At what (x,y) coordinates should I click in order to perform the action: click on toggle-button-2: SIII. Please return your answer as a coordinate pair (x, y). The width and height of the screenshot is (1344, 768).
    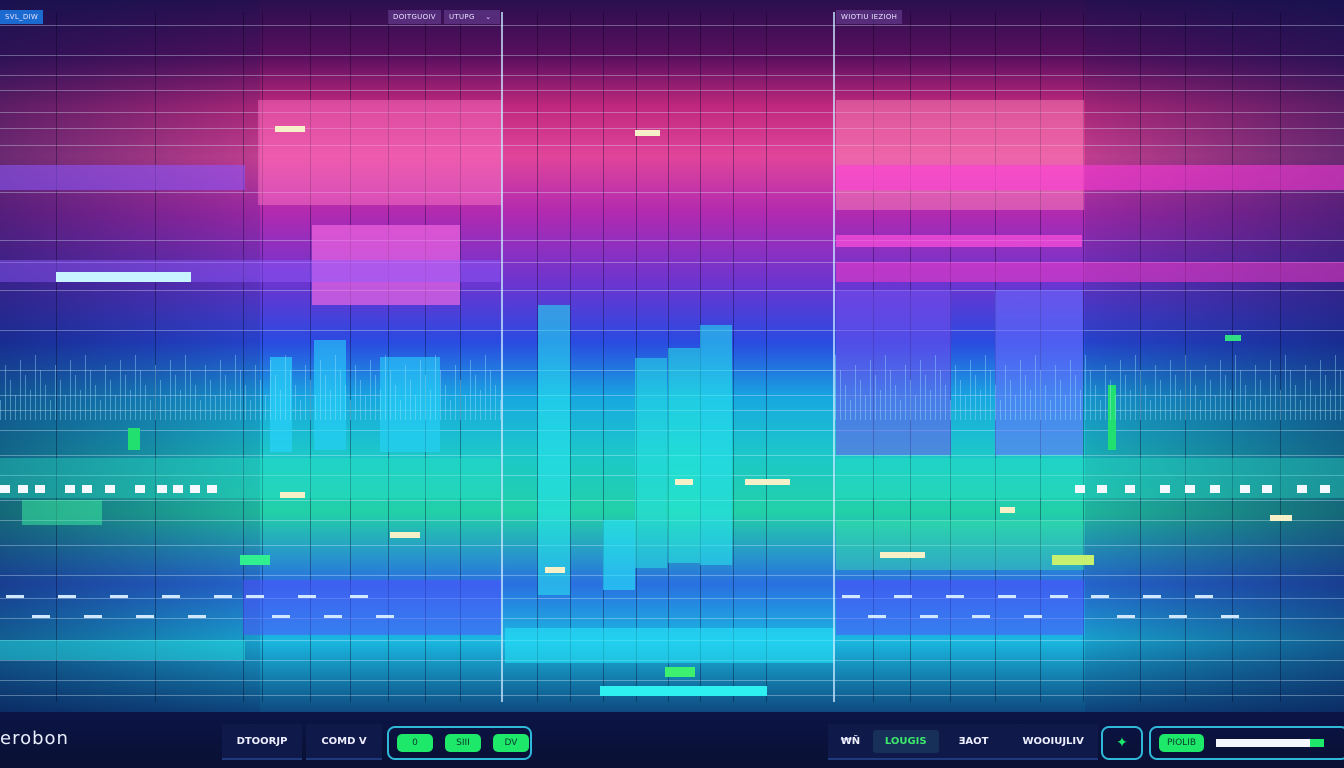
    Looking at the image, I should click on (463, 743).